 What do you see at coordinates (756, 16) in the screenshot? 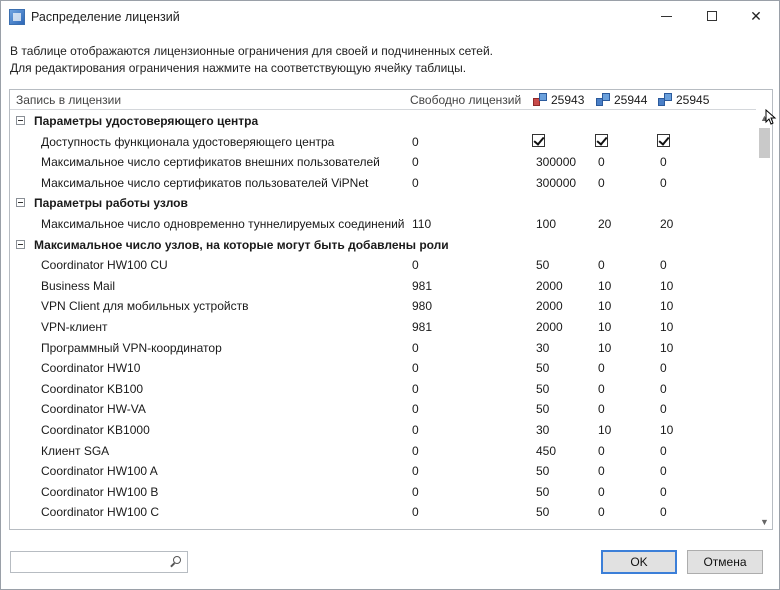
I see `close-button: ✕` at bounding box center [756, 16].